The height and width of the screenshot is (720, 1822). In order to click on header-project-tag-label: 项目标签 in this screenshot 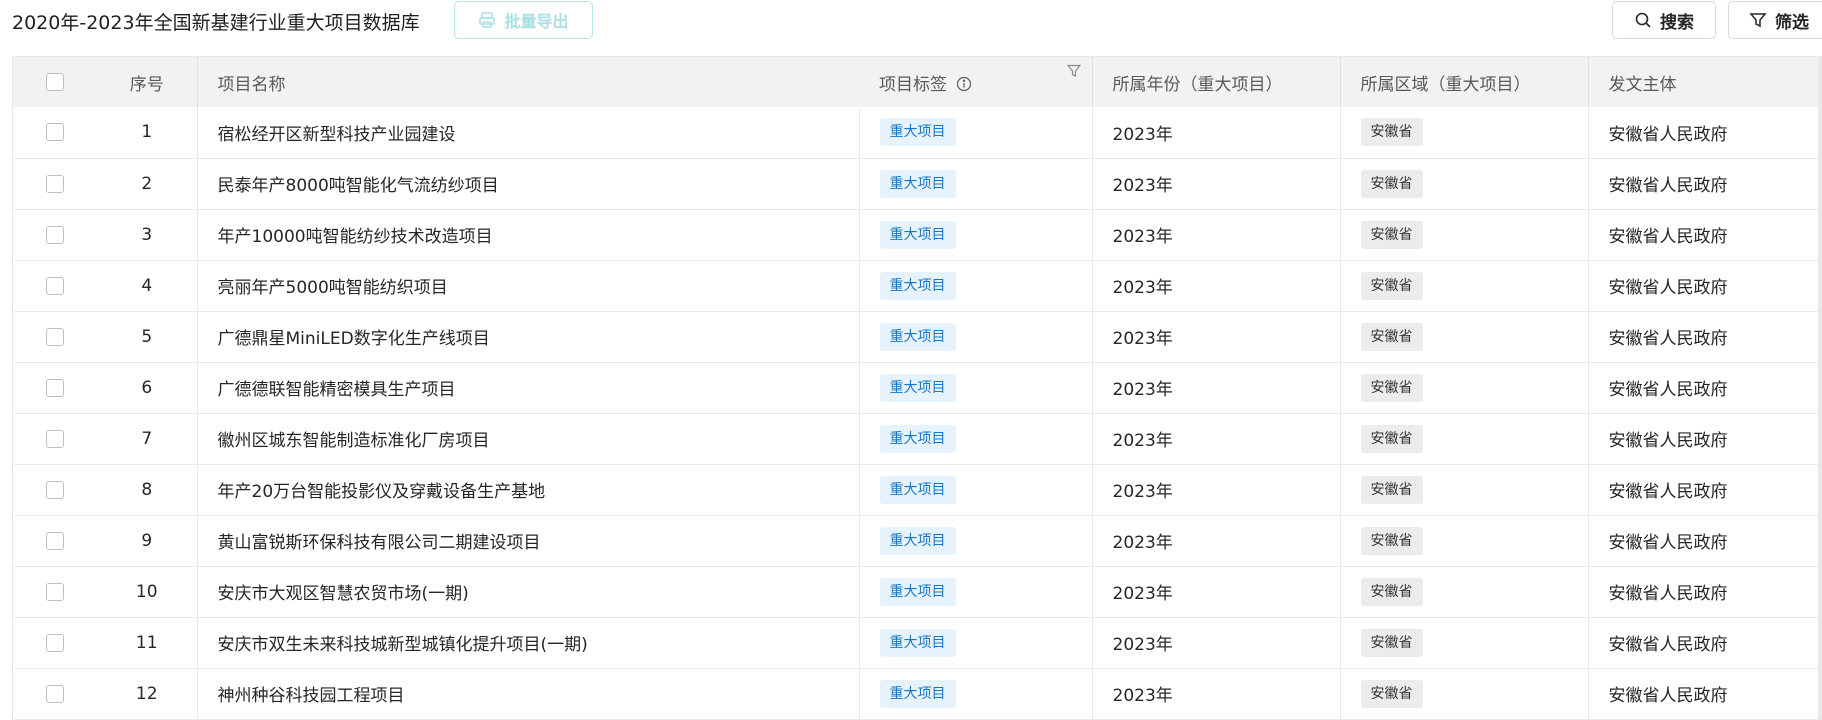, I will do `click(913, 84)`.